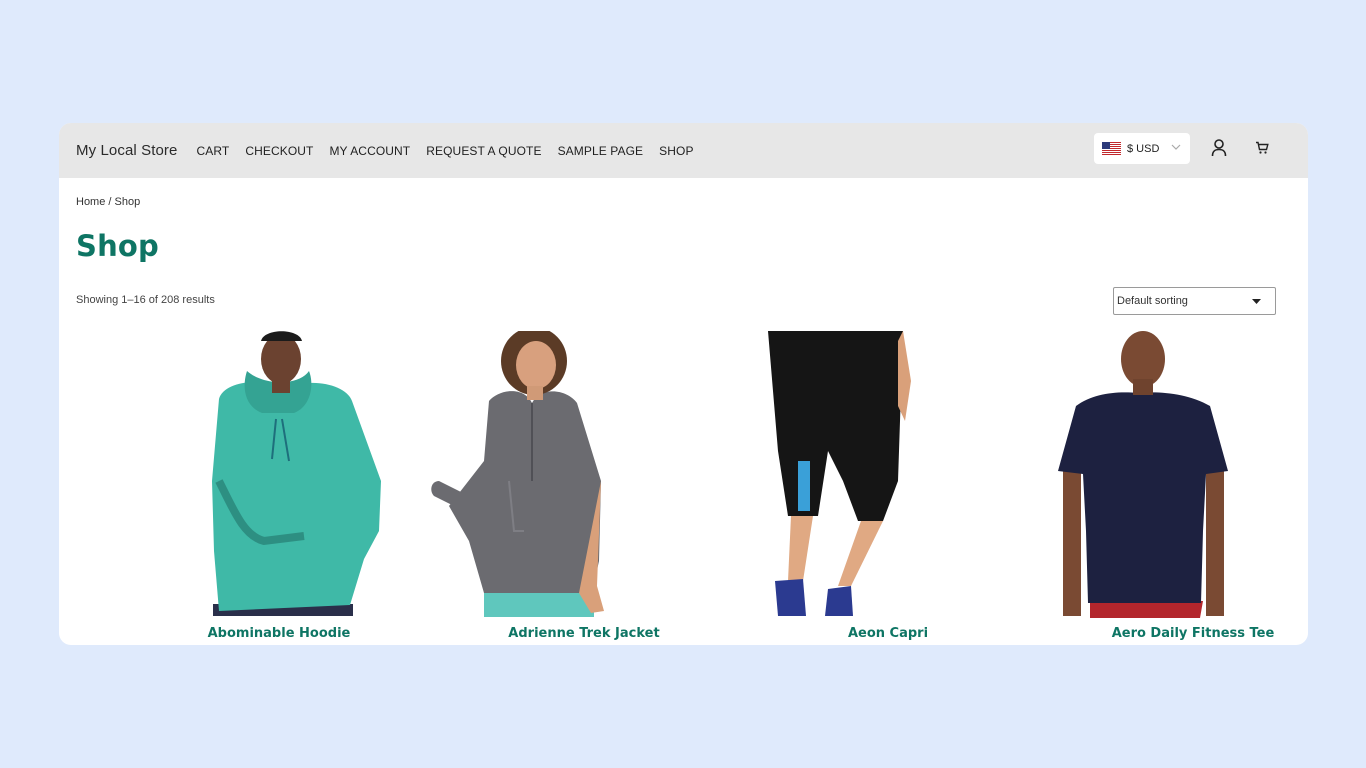 The height and width of the screenshot is (768, 1366). I want to click on product-card: Aero Daily Fitness Tee, so click(1173, 488).